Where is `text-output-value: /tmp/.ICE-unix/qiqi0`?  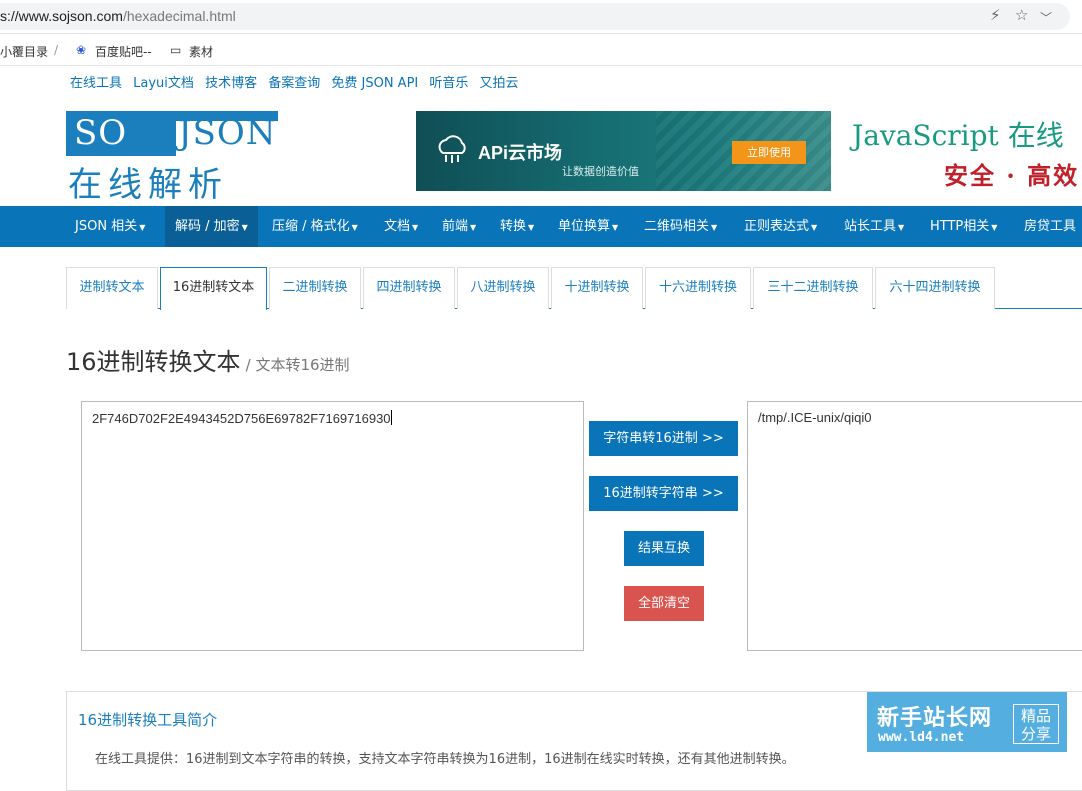 text-output-value: /tmp/.ICE-unix/qiqi0 is located at coordinates (815, 417).